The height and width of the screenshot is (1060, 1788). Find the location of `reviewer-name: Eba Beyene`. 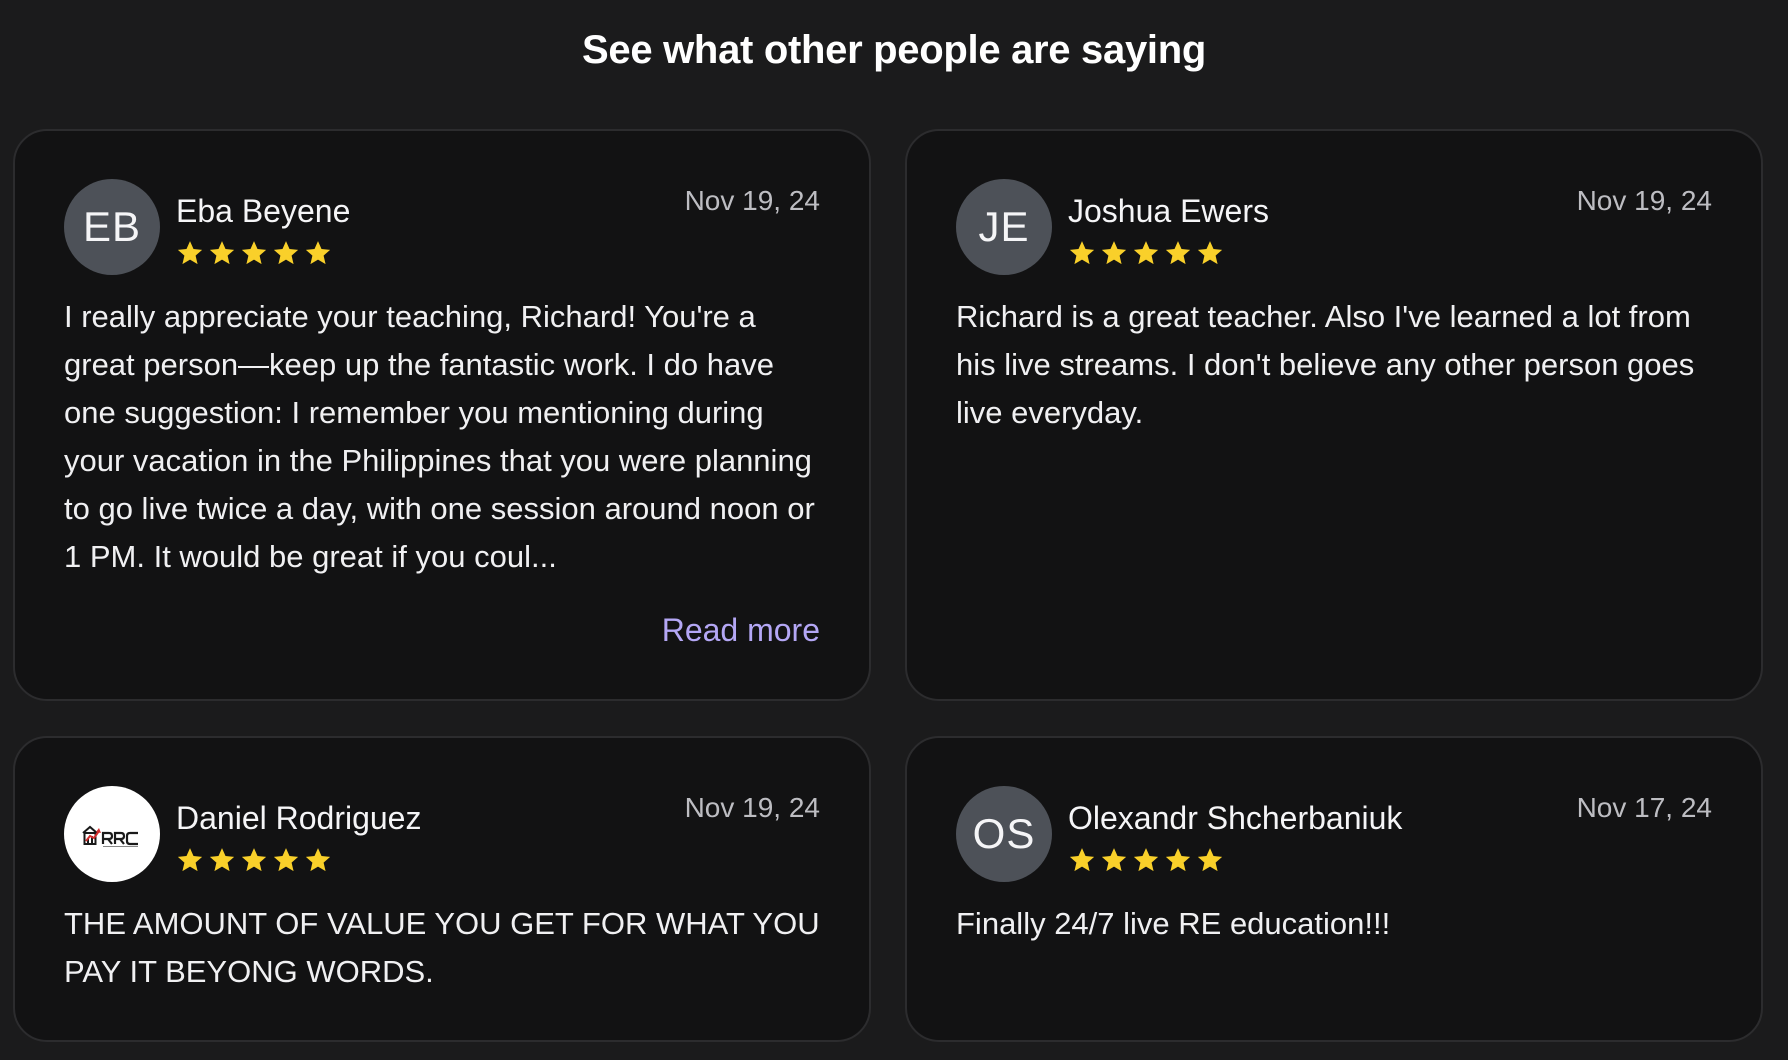

reviewer-name: Eba Beyene is located at coordinates (263, 211).